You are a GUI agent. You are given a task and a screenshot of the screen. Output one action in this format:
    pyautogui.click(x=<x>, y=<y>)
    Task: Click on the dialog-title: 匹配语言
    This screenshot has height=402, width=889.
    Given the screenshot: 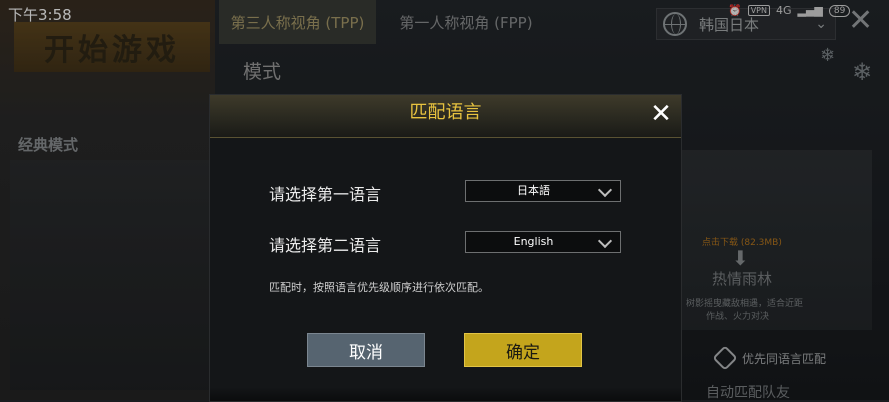 What is the action you would take?
    pyautogui.click(x=445, y=112)
    